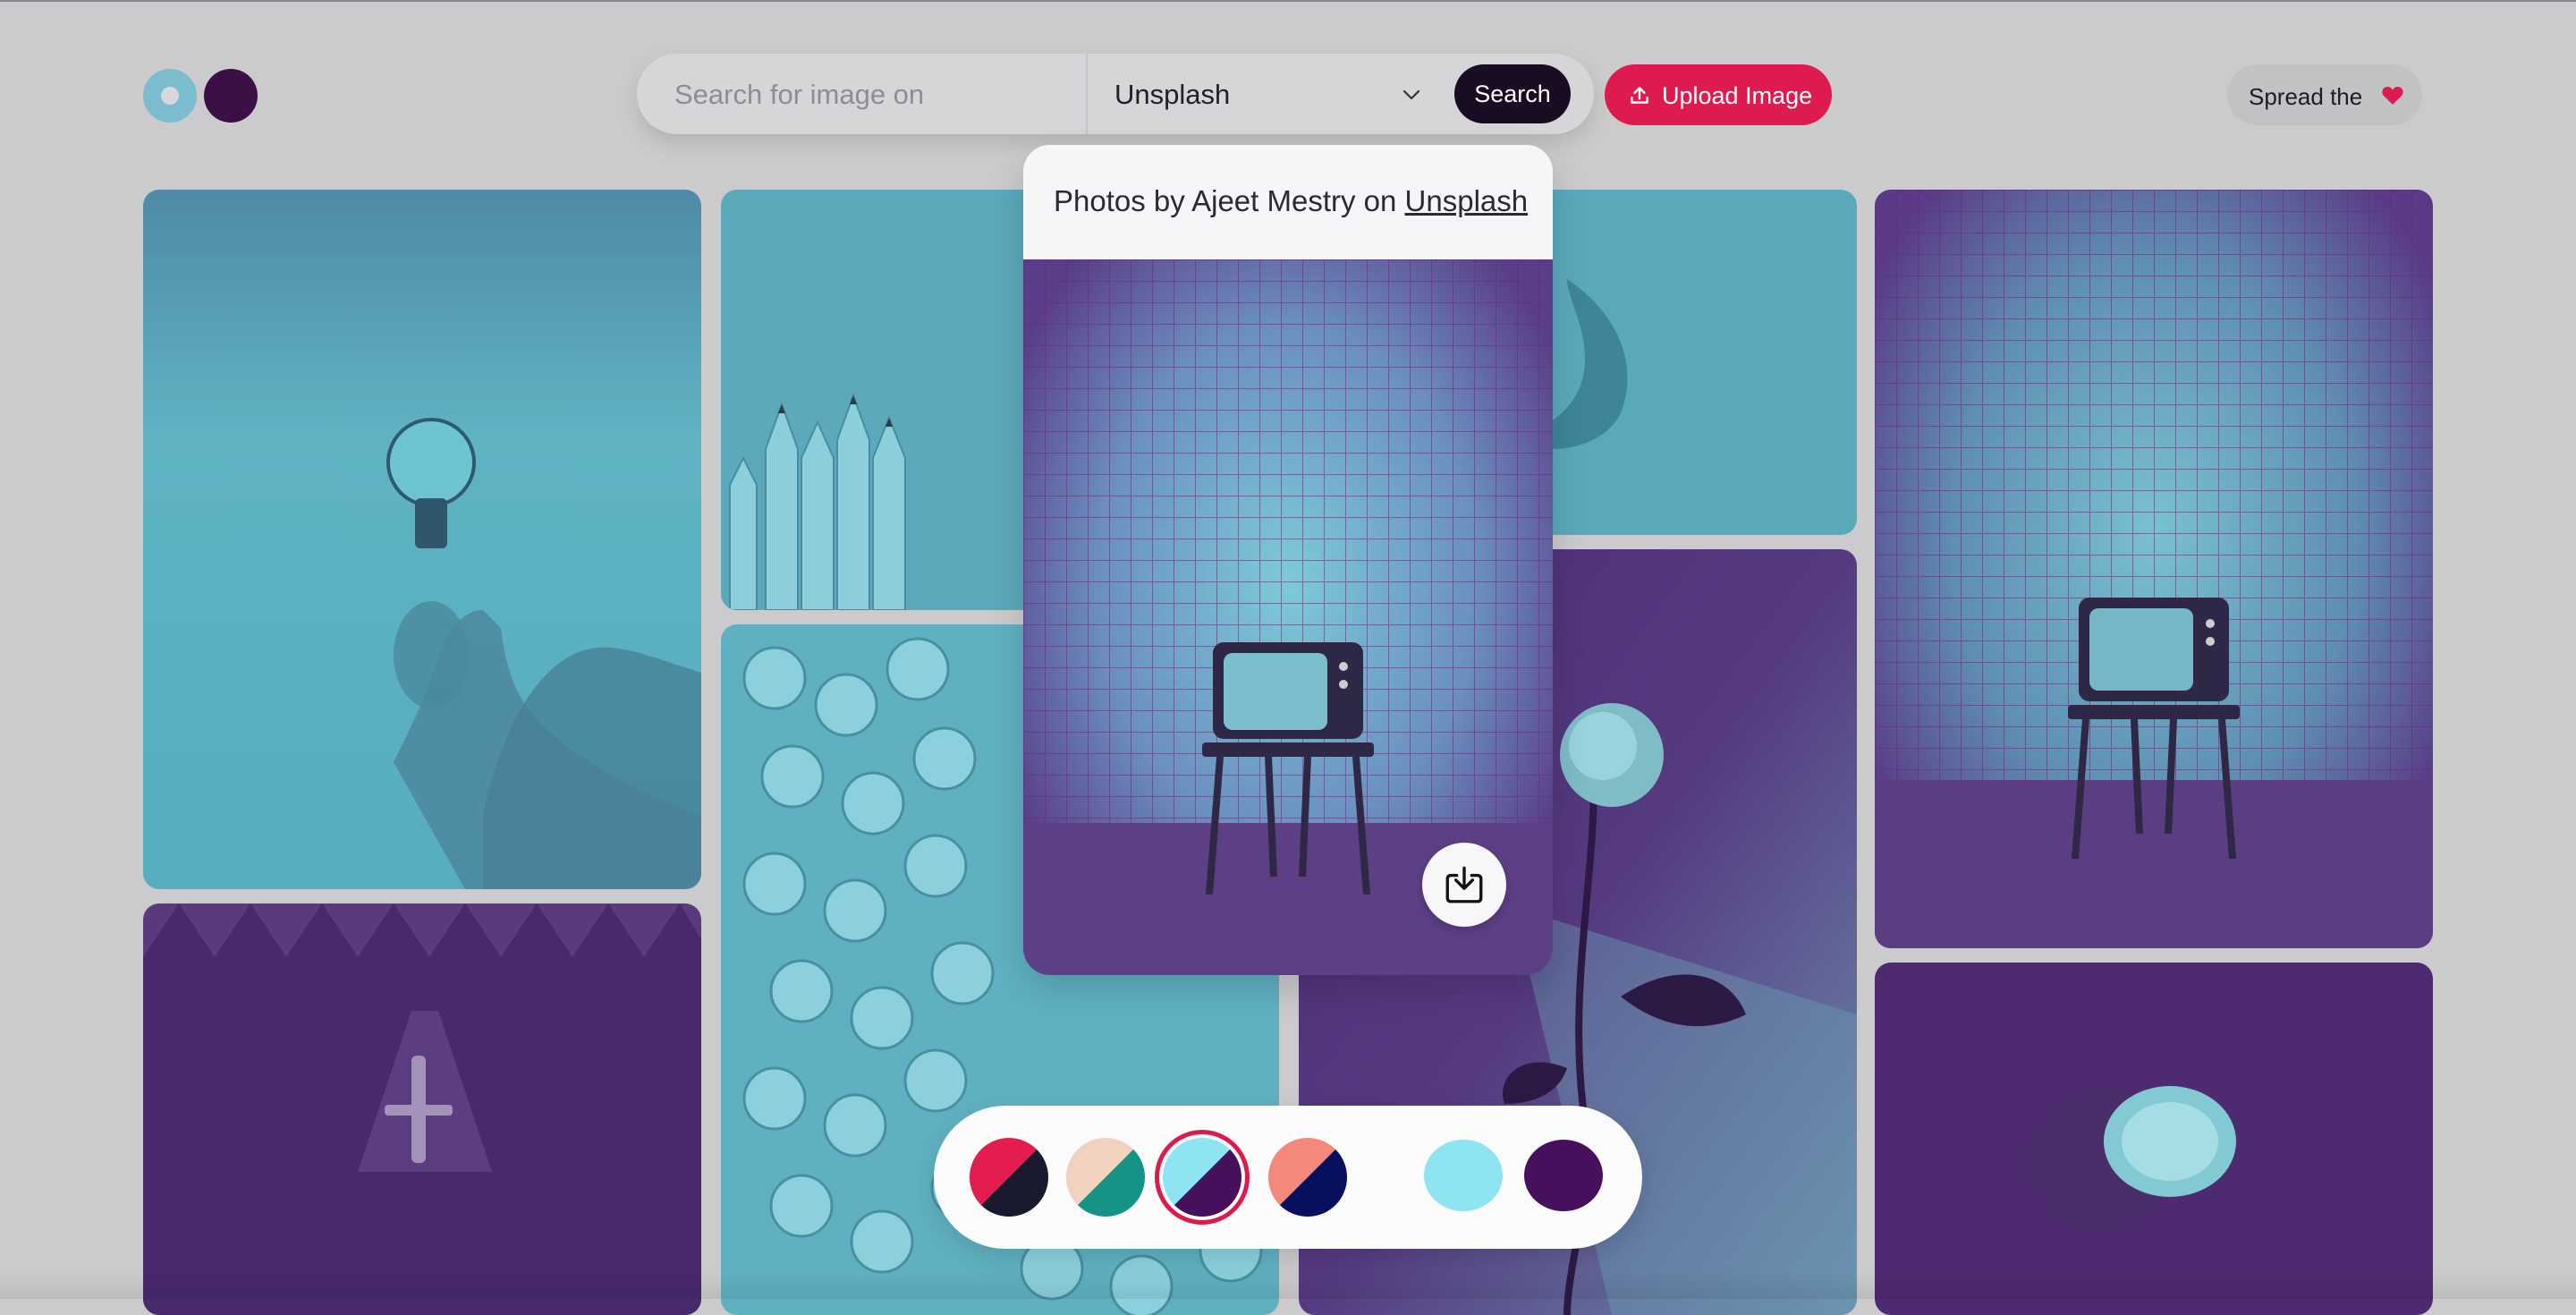 The width and height of the screenshot is (2576, 1315). I want to click on search-bar: Unsplash Search, so click(1115, 94).